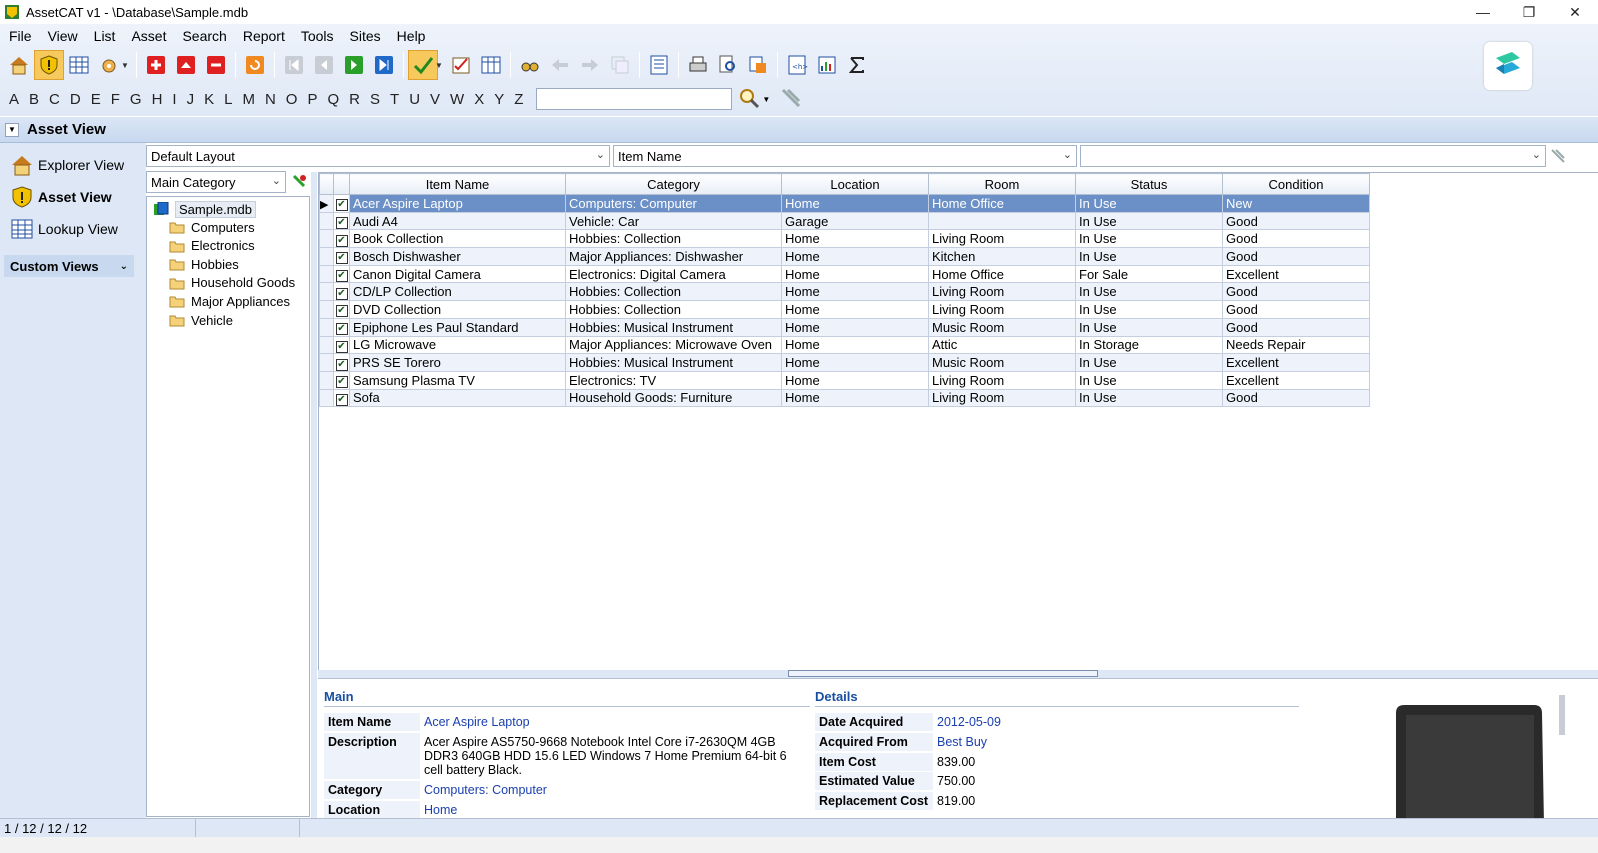  What do you see at coordinates (423, 65) in the screenshot?
I see `check-button` at bounding box center [423, 65].